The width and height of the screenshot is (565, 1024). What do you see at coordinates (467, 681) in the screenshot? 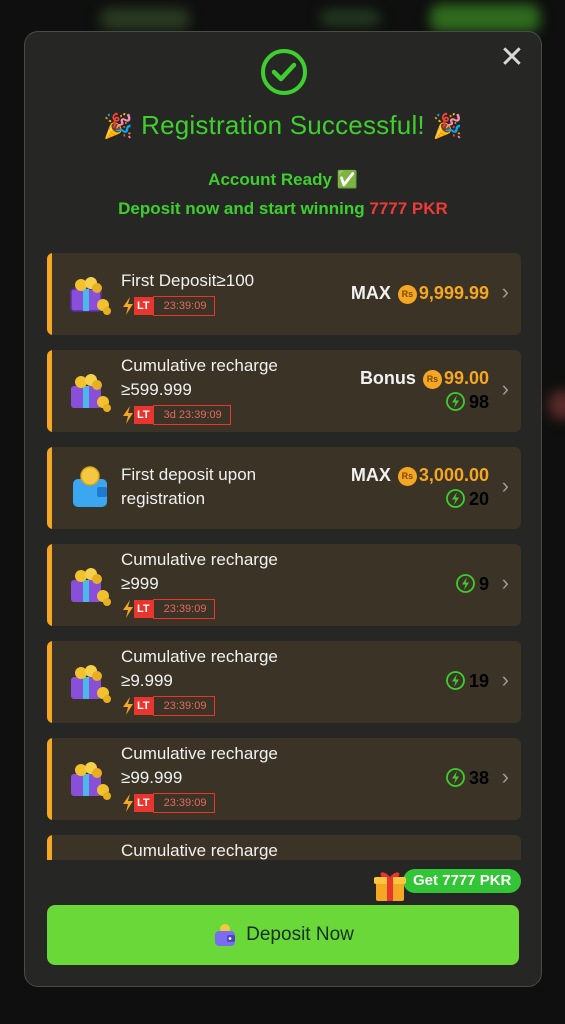
I see `bonus-points: 19` at bounding box center [467, 681].